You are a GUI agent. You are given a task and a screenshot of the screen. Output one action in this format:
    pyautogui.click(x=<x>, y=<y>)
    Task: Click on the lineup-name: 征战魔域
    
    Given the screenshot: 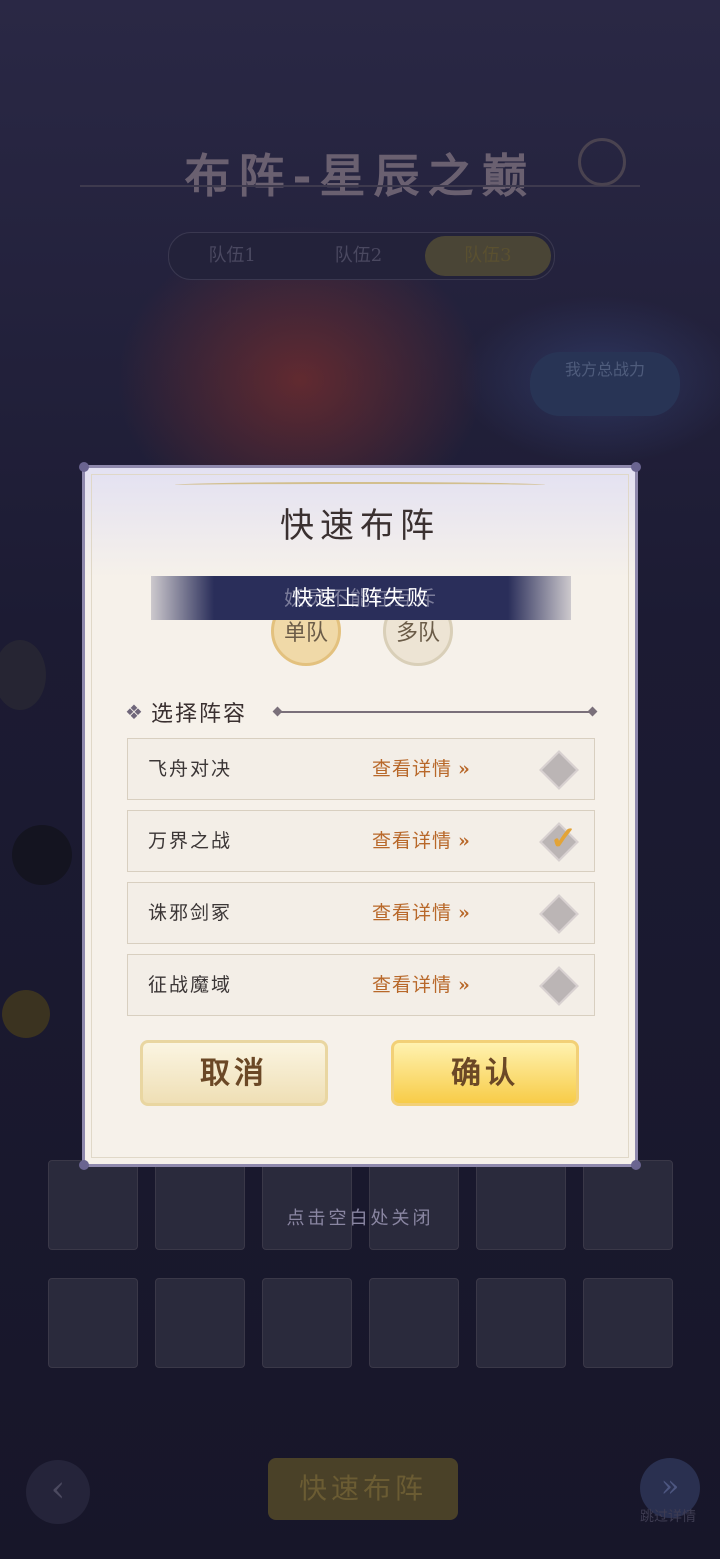 What is the action you would take?
    pyautogui.click(x=190, y=985)
    